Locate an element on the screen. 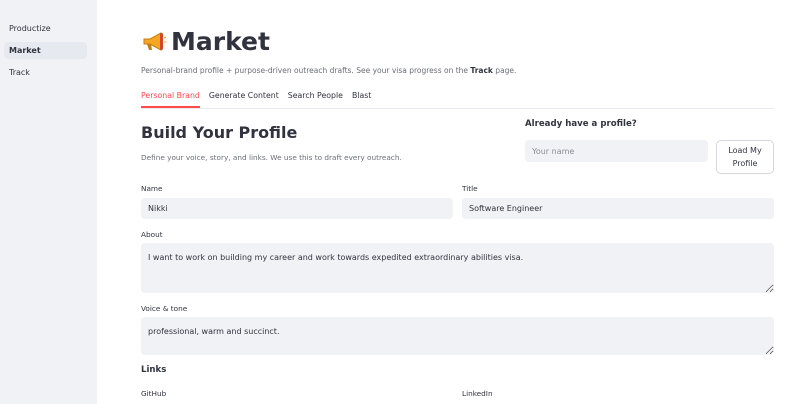 Image resolution: width=806 pixels, height=404 pixels. name-field is located at coordinates (297, 208).